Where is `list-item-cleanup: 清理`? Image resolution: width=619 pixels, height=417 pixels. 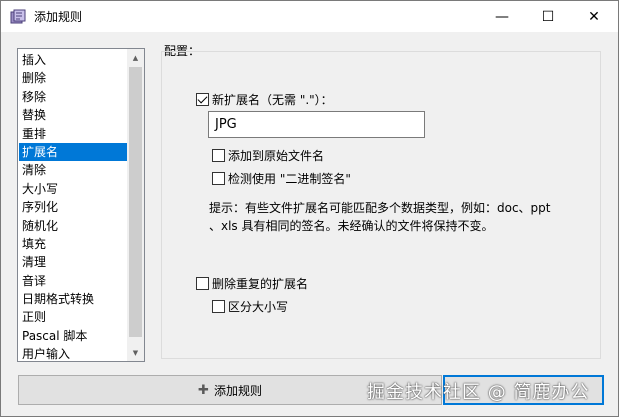 list-item-cleanup: 清理 is located at coordinates (74, 262).